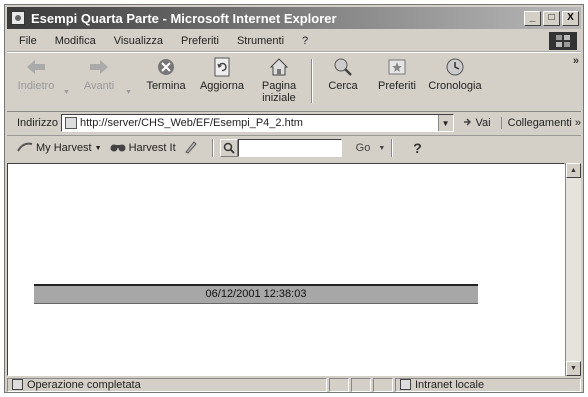 The image size is (588, 397). I want to click on history-label: Cronologia, so click(455, 86).